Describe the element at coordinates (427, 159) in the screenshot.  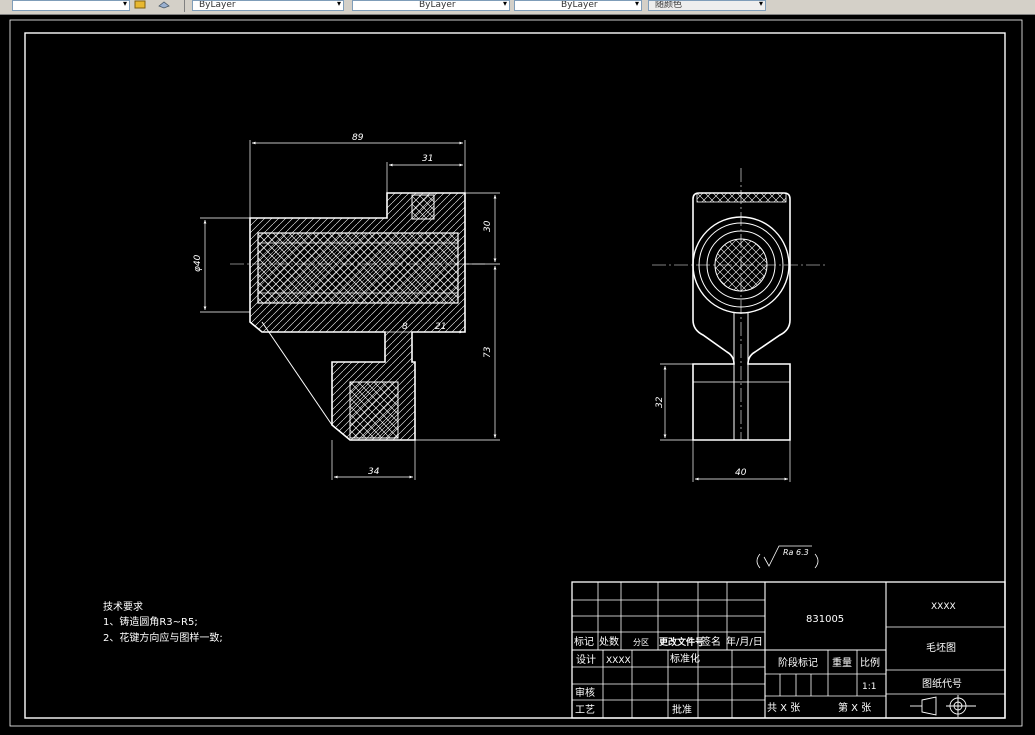
I see `dim-31: 31` at that location.